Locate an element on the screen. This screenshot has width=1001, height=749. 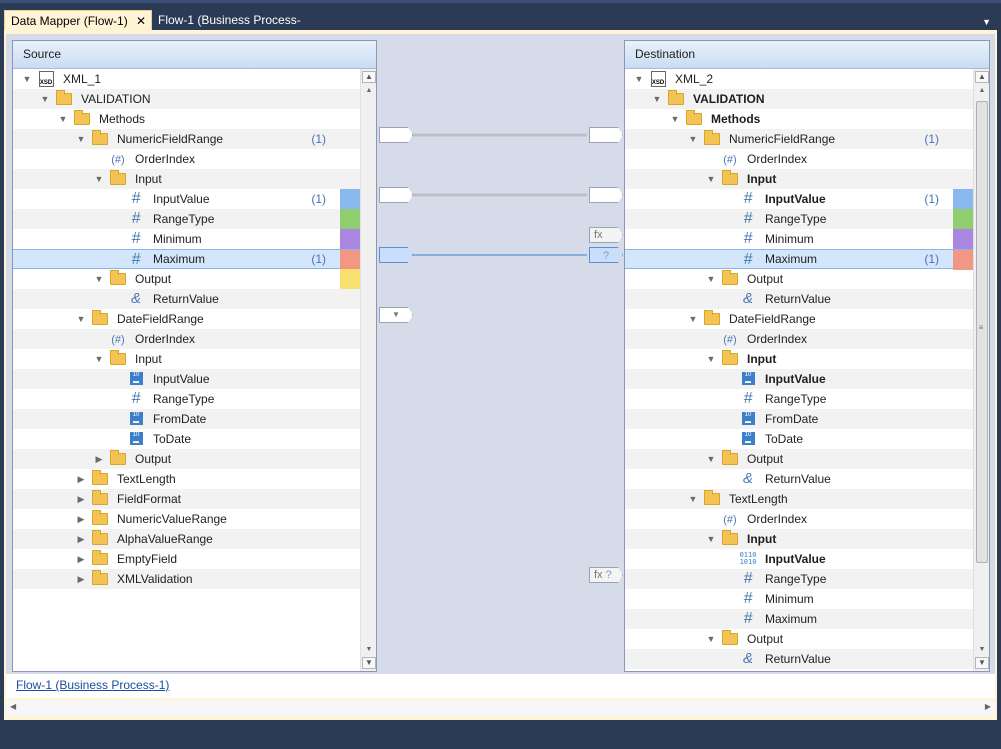
chevron-down-icon: ▼ is located at coordinates (986, 22).